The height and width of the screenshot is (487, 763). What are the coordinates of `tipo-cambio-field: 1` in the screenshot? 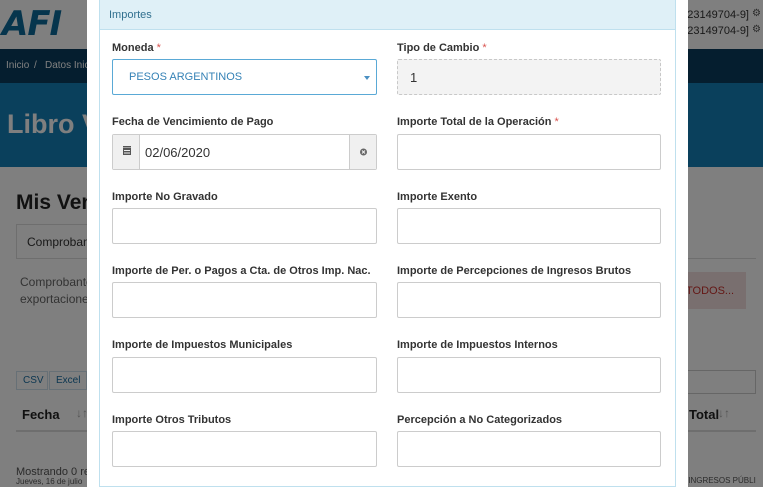 It's located at (529, 77).